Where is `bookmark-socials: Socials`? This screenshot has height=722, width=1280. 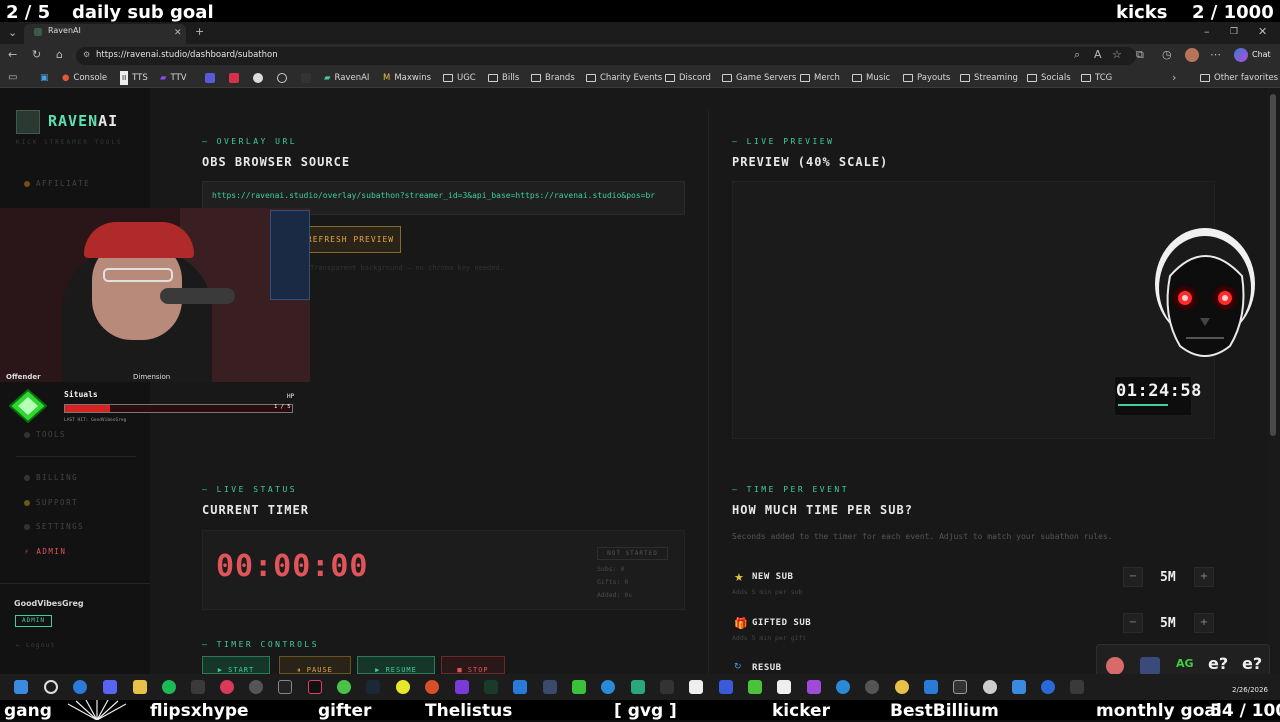
bookmark-socials: Socials is located at coordinates (1049, 78).